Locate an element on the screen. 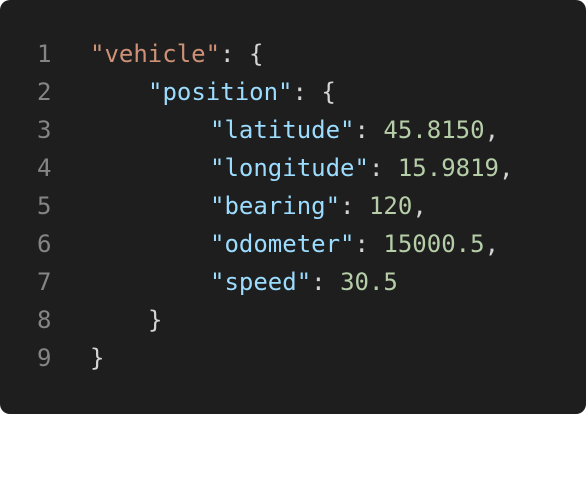 The height and width of the screenshot is (491, 586). json-number-value: 30.5 is located at coordinates (369, 282).